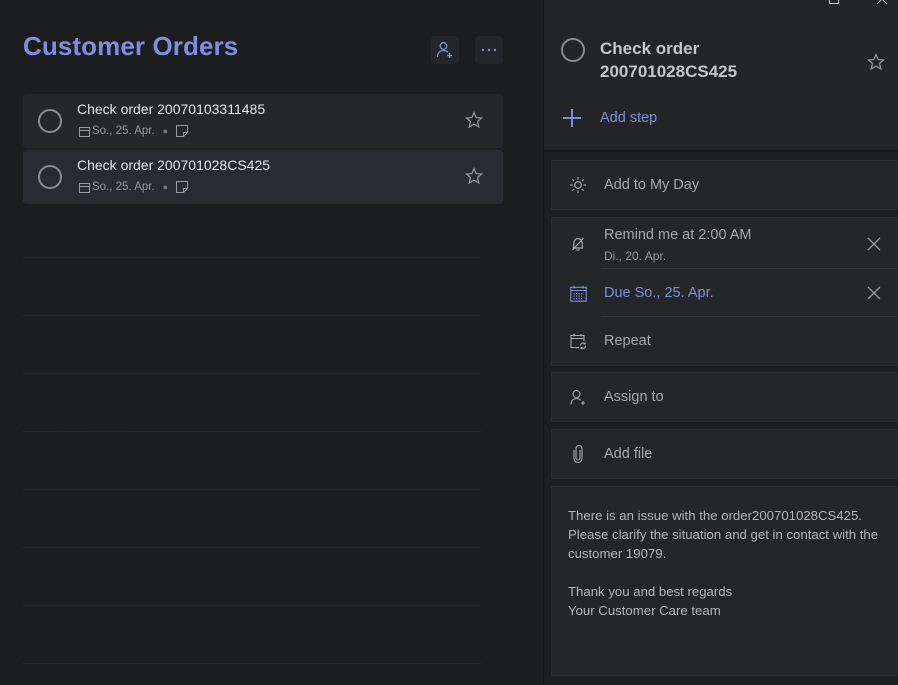 The height and width of the screenshot is (685, 898). I want to click on ellipsis-icon, so click(489, 50).